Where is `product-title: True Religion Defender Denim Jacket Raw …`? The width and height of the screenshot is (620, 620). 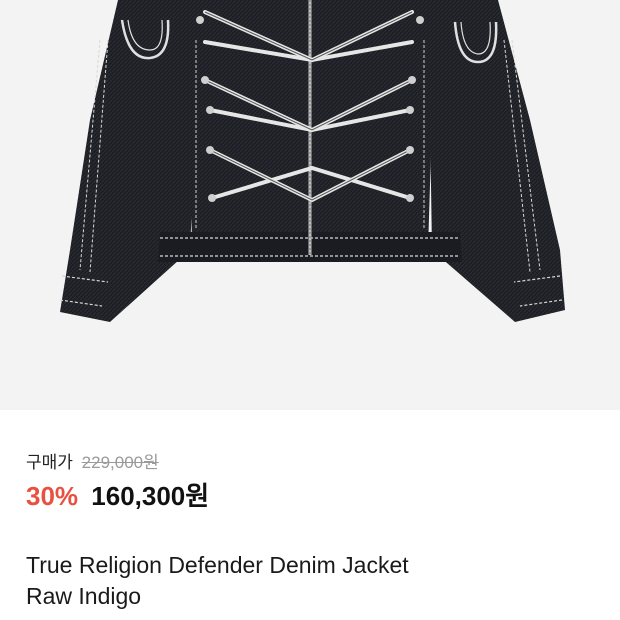
product-title: True Religion Defender Denim Jacket Raw … is located at coordinates (306, 581).